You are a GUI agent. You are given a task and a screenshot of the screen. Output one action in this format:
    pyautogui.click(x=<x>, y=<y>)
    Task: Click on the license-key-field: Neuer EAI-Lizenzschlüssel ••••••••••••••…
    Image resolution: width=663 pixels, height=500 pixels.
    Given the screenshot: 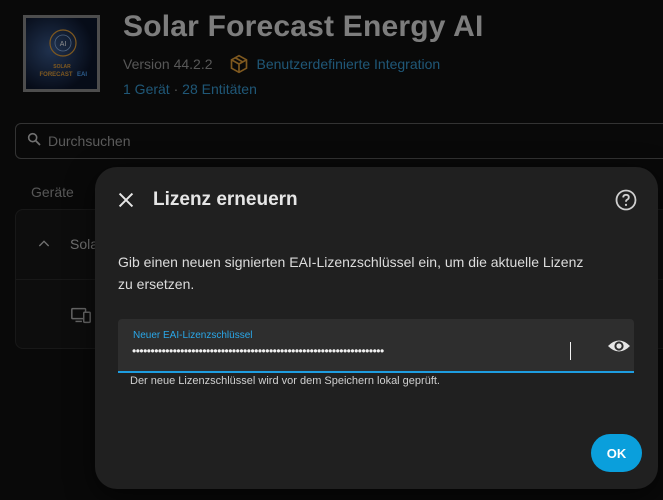 What is the action you would take?
    pyautogui.click(x=376, y=346)
    